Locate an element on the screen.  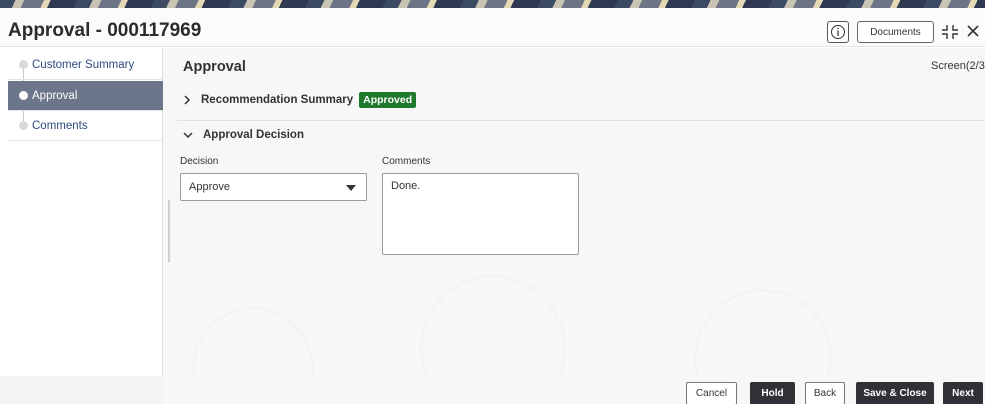
screen-indicator: Screen(2/3) is located at coordinates (958, 66).